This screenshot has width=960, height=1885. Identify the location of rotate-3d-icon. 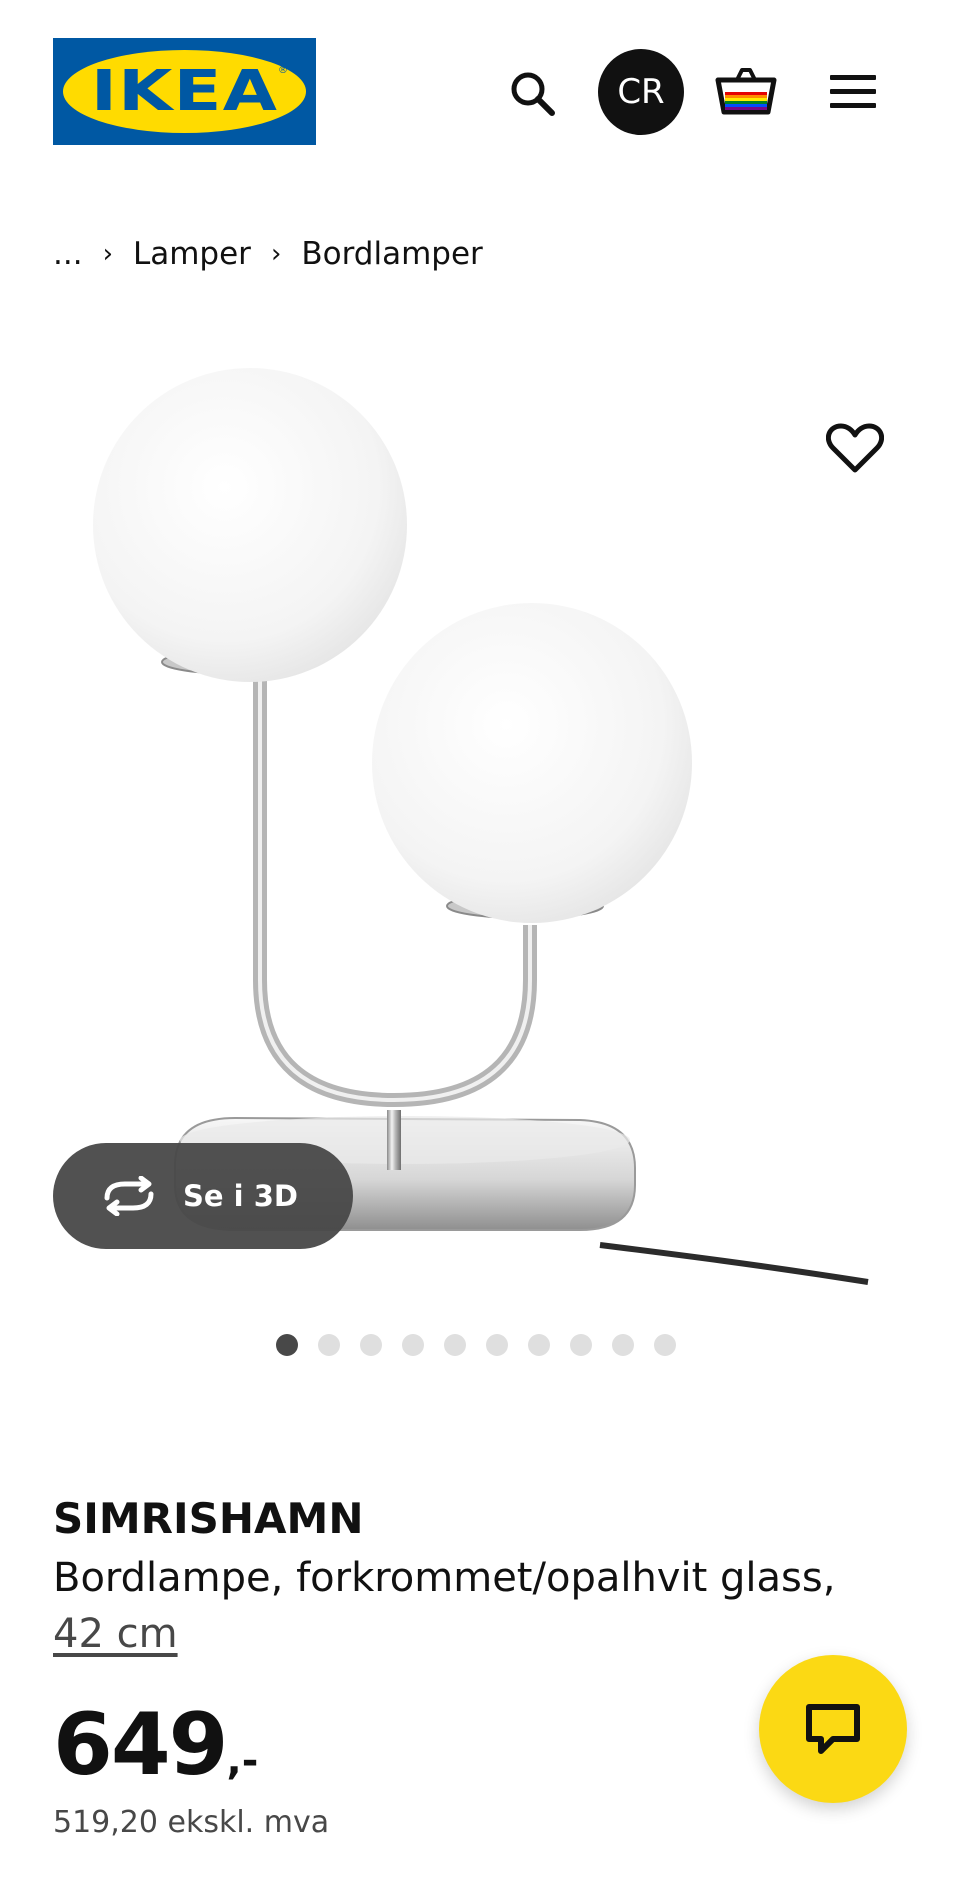
(129, 1196).